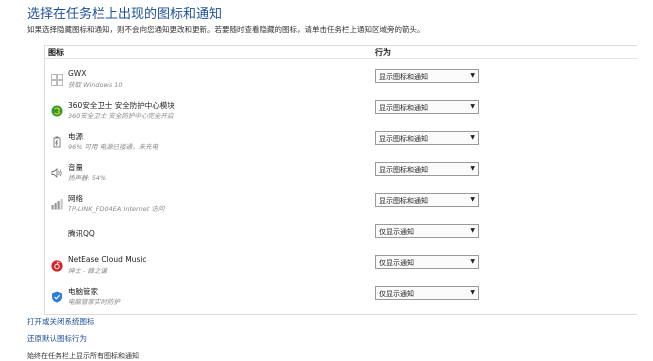 This screenshot has height=361, width=653. What do you see at coordinates (341, 173) in the screenshot?
I see `table-row: 音量 扬声器: 54% 显示图标和通知 ▼` at bounding box center [341, 173].